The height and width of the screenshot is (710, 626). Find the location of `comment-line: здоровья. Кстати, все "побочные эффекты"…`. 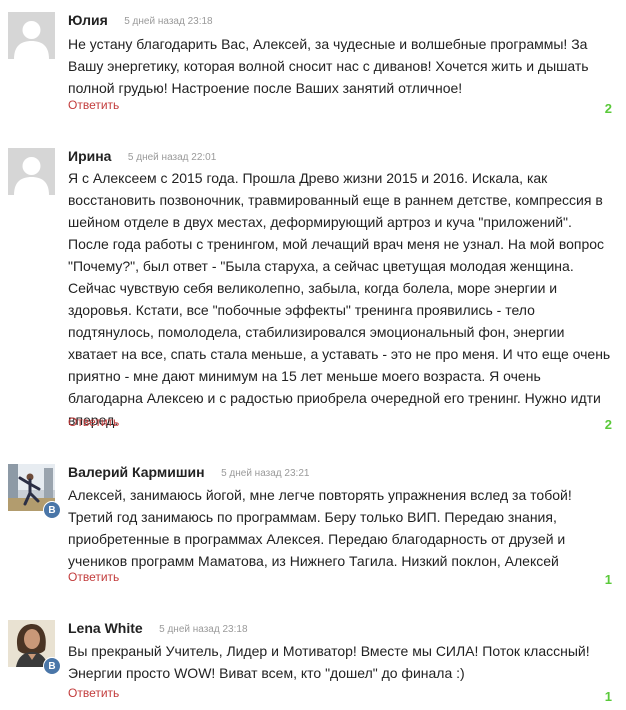

comment-line: здоровья. Кстати, все "побочные эффекты"… is located at coordinates (301, 310).